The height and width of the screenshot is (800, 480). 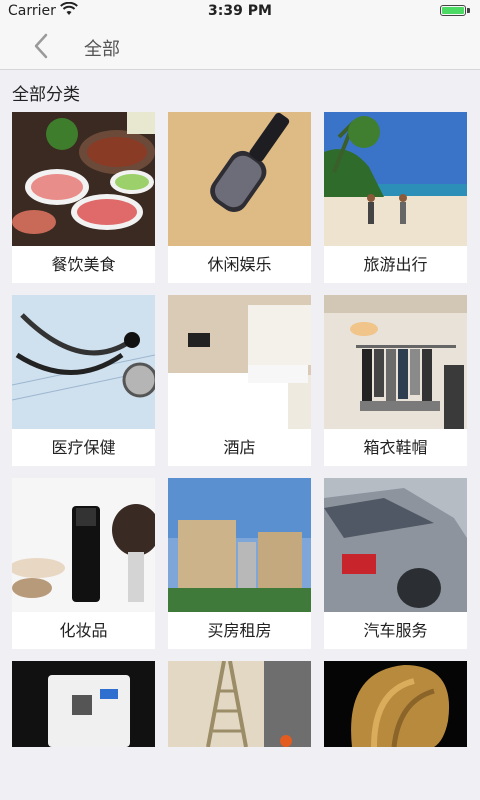 I want to click on category-label: 医疗保健, so click(x=83, y=447).